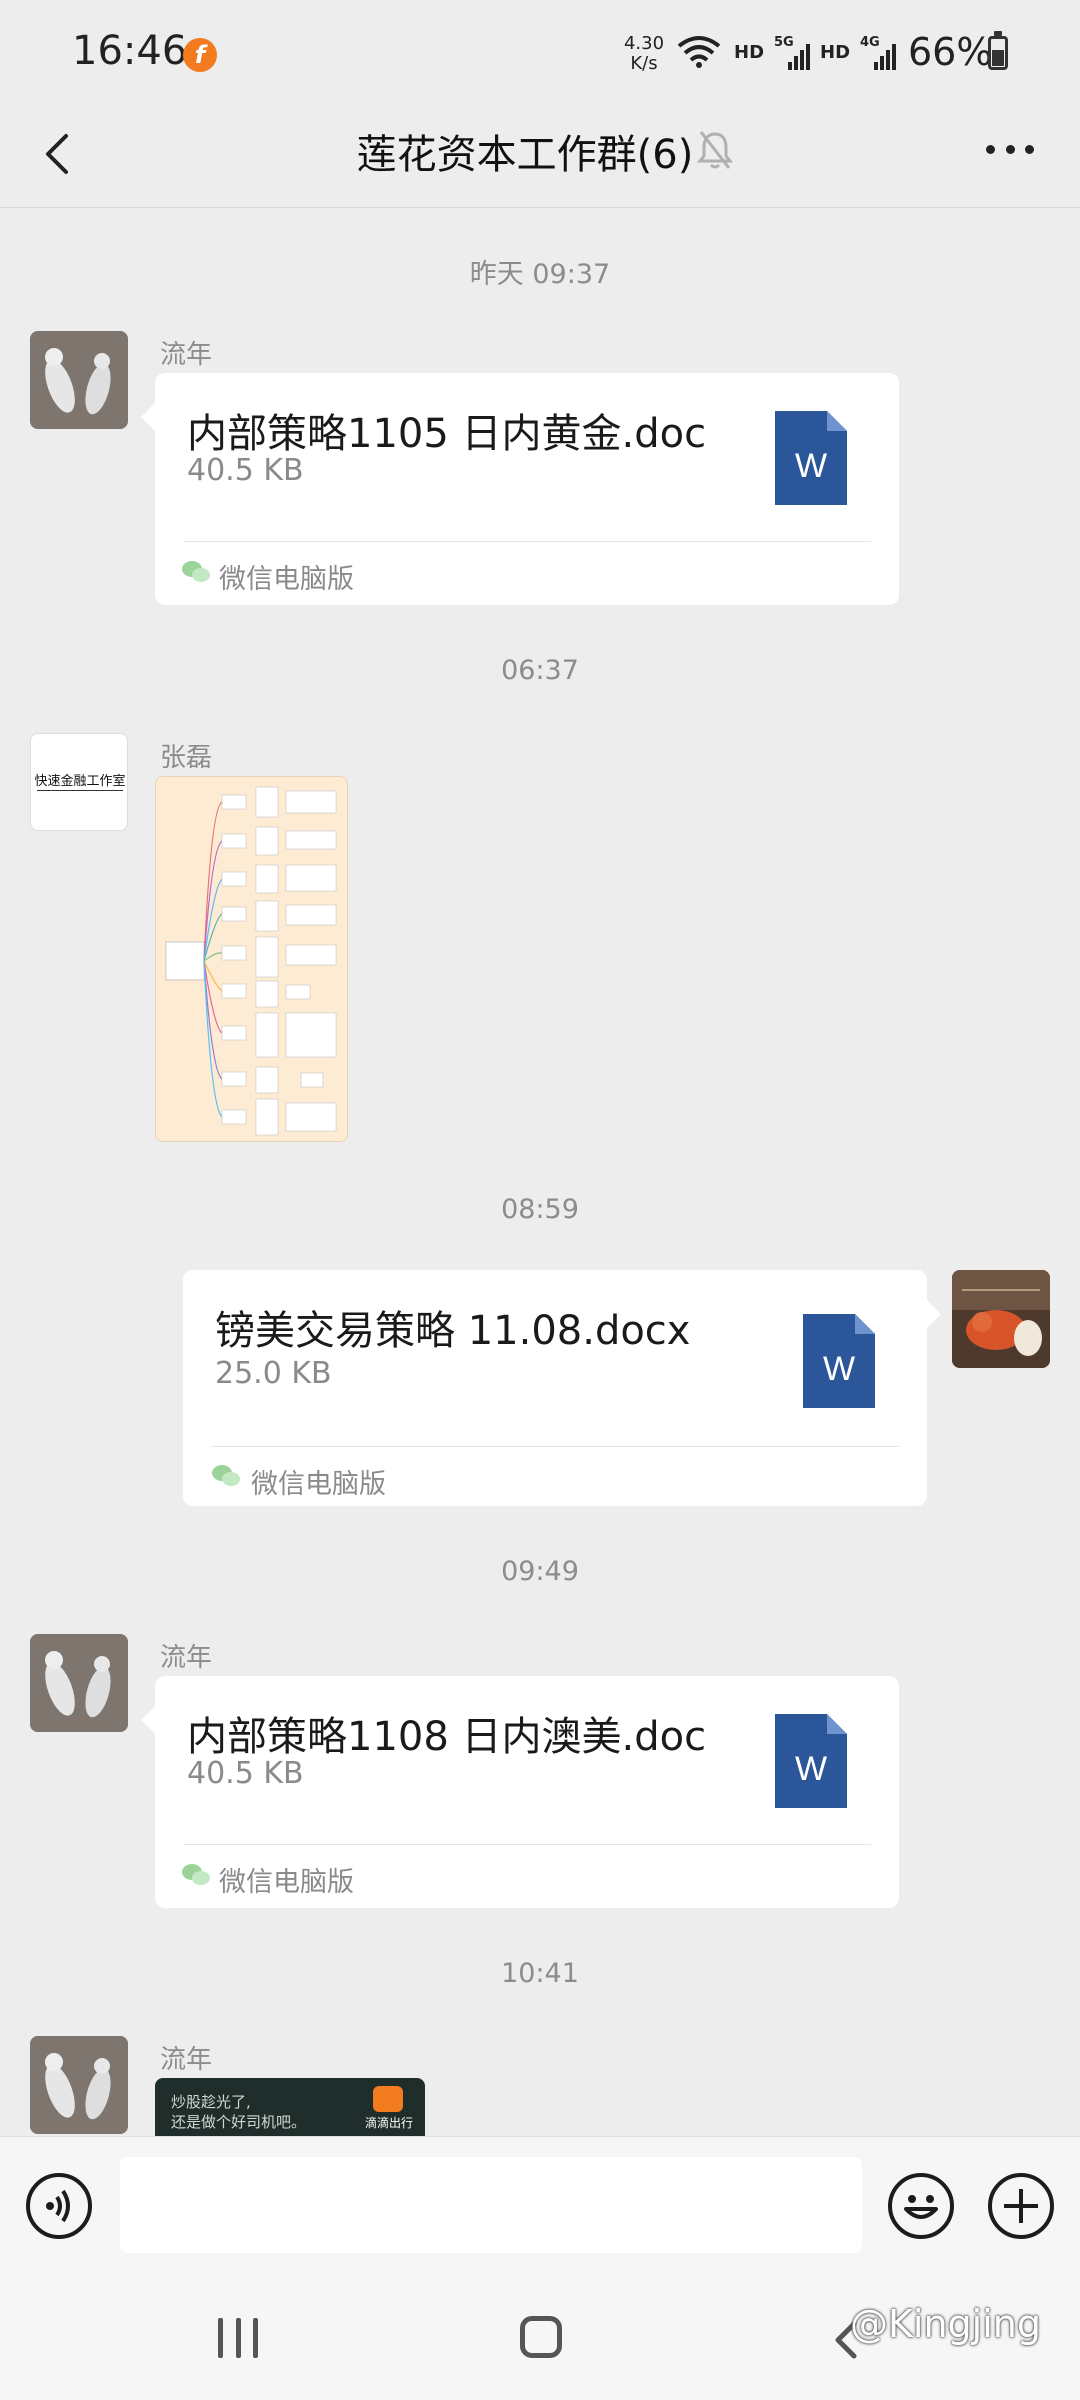  I want to click on file-name: 镑美交易策略 11.08.docx, so click(453, 1331).